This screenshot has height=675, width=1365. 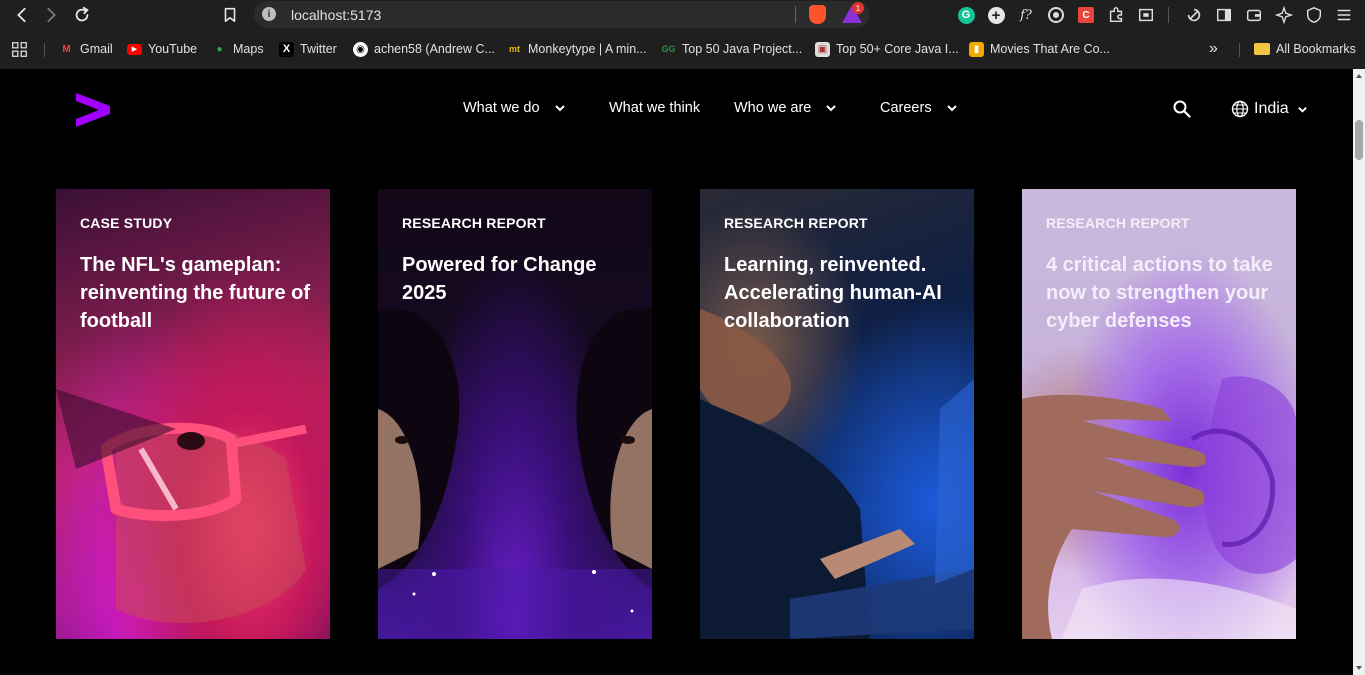 I want to click on bookmark-site-icon: ▮, so click(x=976, y=49).